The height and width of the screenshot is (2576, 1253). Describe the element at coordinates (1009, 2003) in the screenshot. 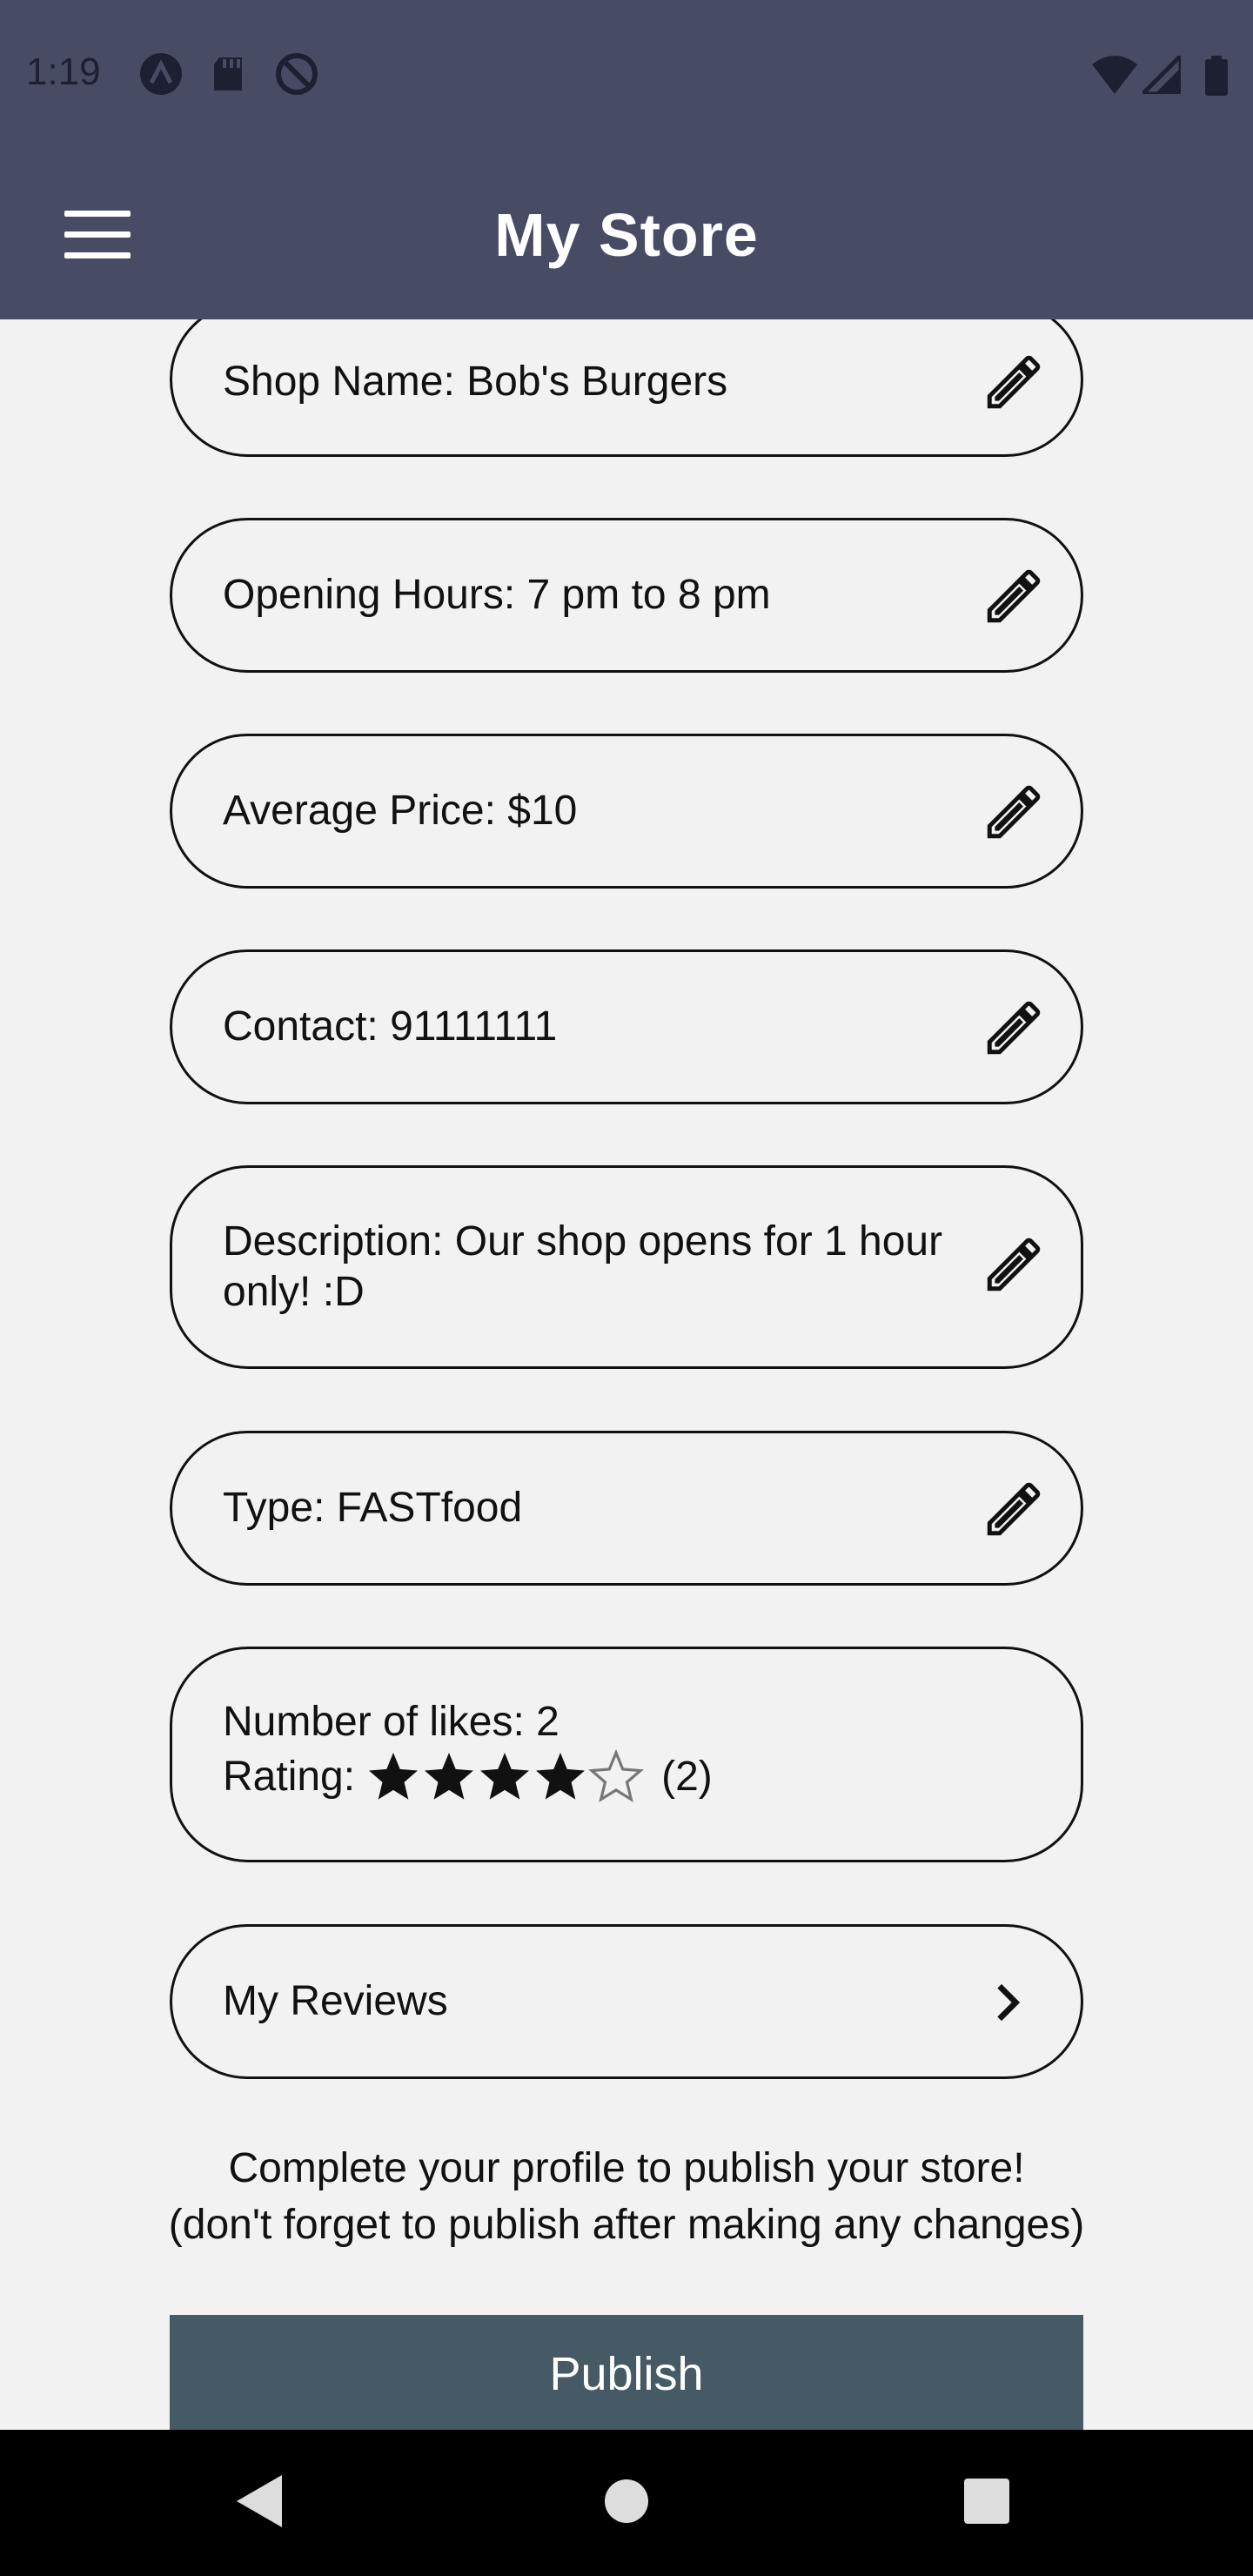

I see `chevron-right-icon` at that location.